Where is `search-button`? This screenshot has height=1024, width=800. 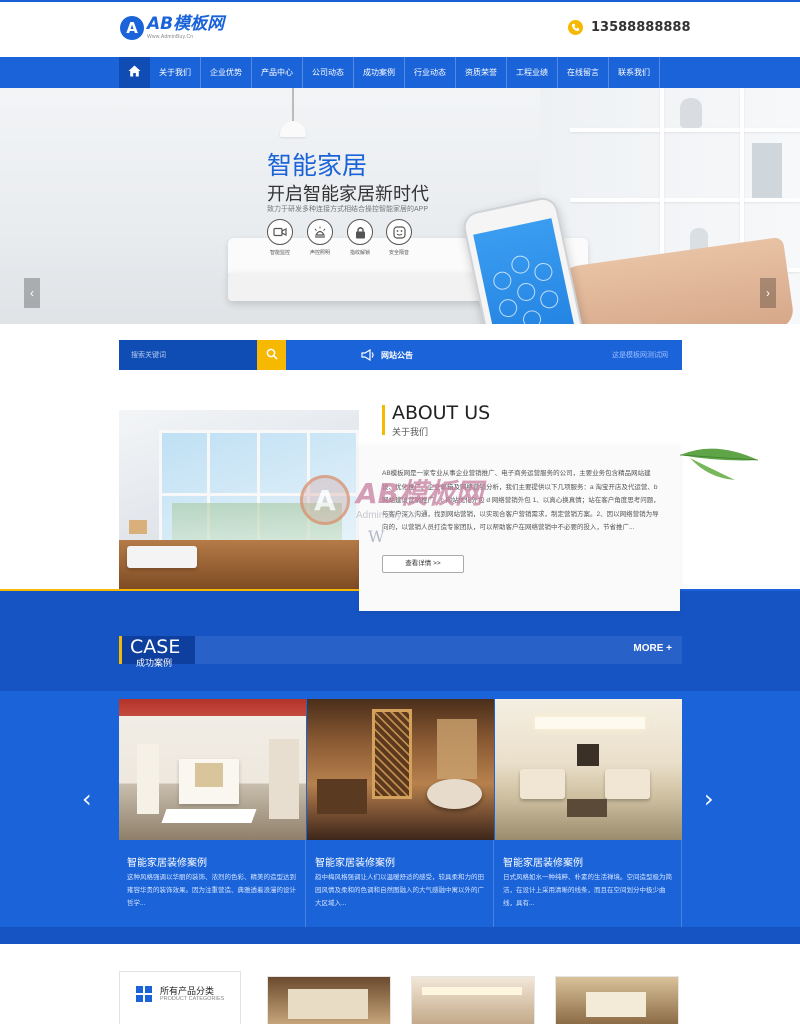 search-button is located at coordinates (271, 355).